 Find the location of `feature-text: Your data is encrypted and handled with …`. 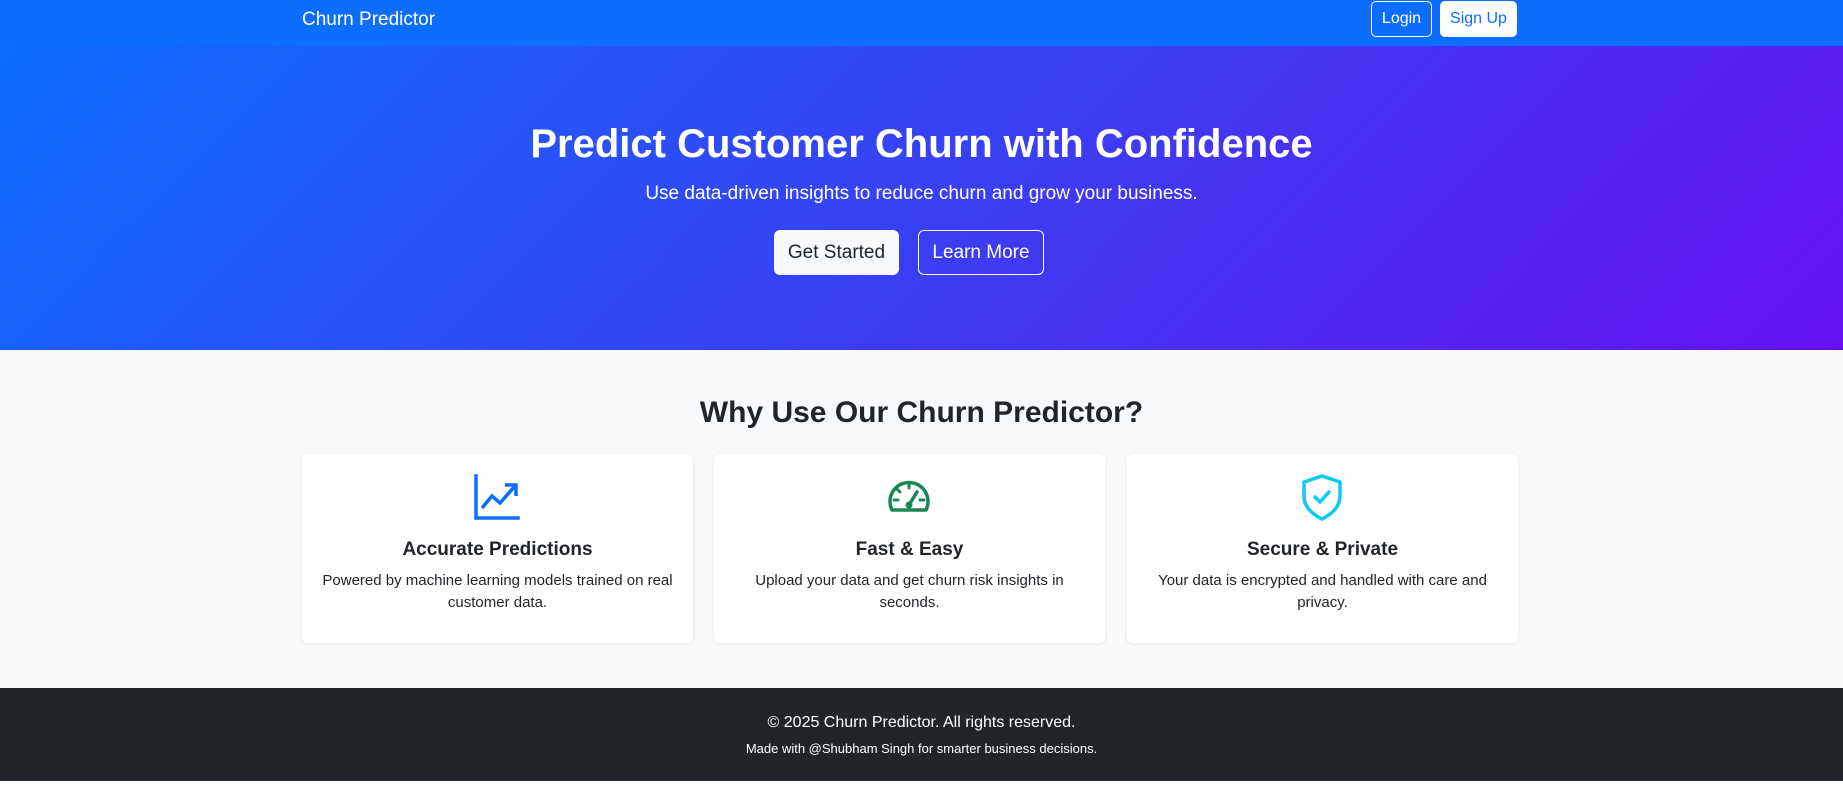

feature-text: Your data is encrypted and handled with … is located at coordinates (1322, 591).